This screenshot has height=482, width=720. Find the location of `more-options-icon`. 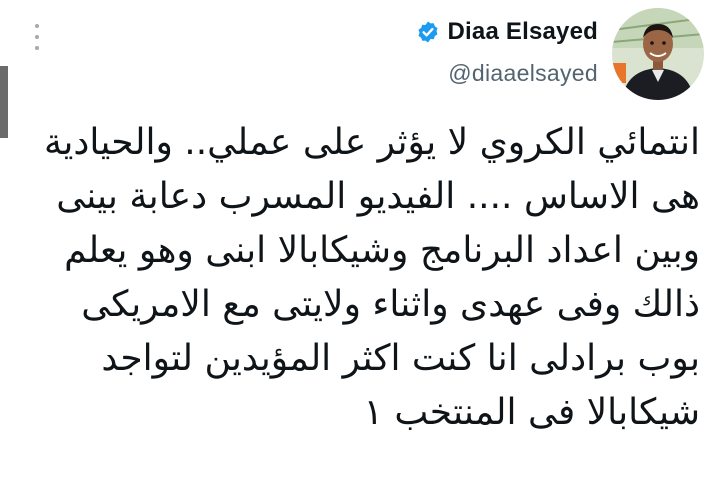

more-options-icon is located at coordinates (37, 37).